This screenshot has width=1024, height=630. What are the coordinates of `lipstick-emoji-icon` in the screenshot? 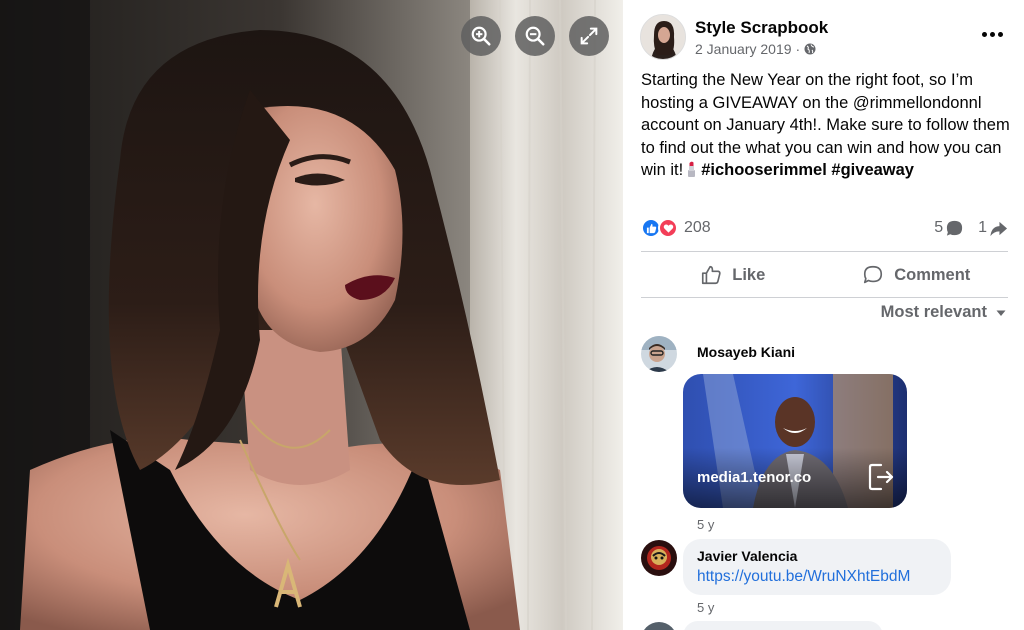 It's located at (692, 169).